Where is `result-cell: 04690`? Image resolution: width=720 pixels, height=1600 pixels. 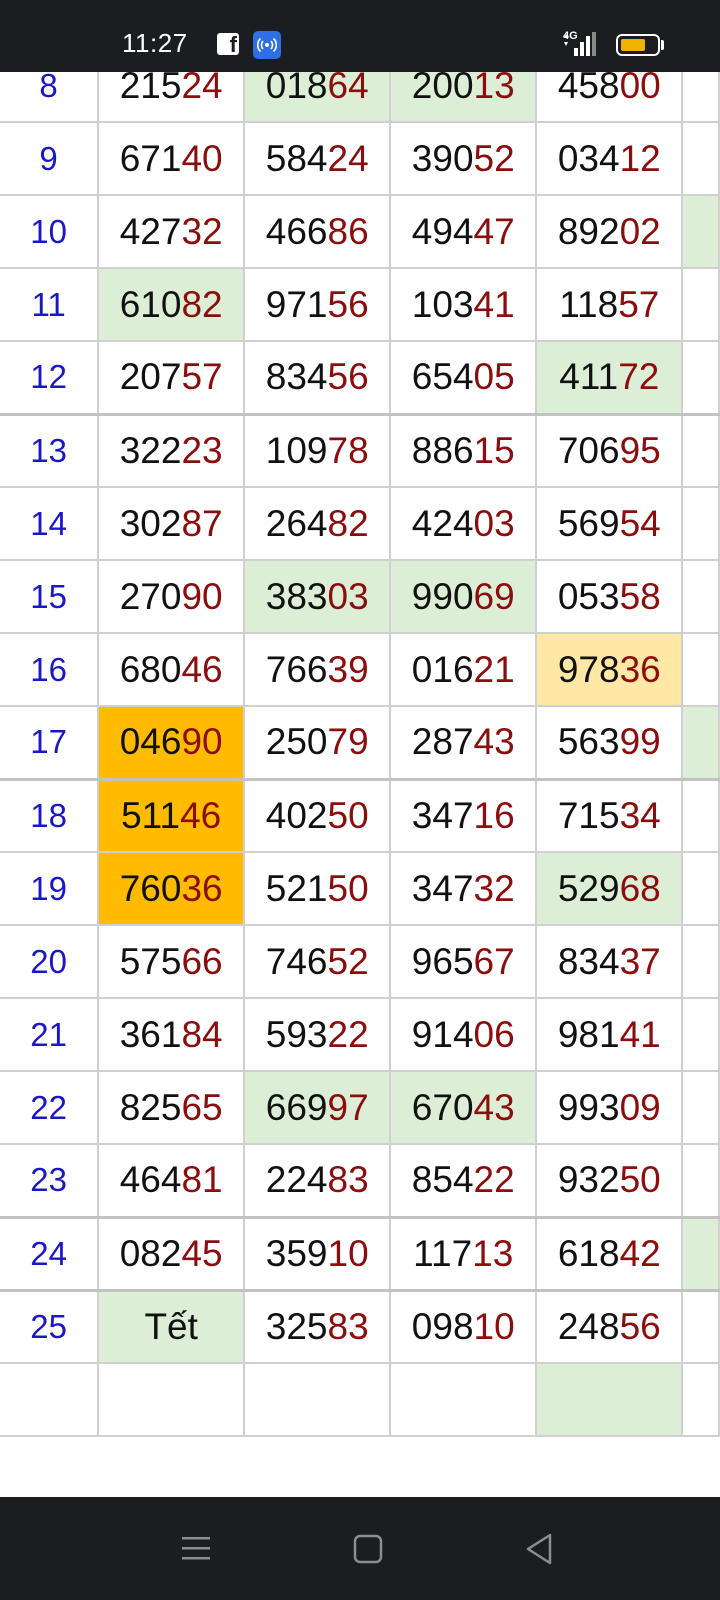
result-cell: 04690 is located at coordinates (171, 742).